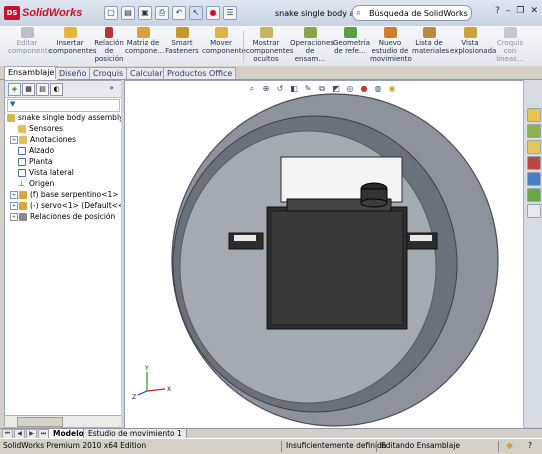  Describe the element at coordinates (22, 172) in the screenshot. I see `right-plane-icon` at that location.